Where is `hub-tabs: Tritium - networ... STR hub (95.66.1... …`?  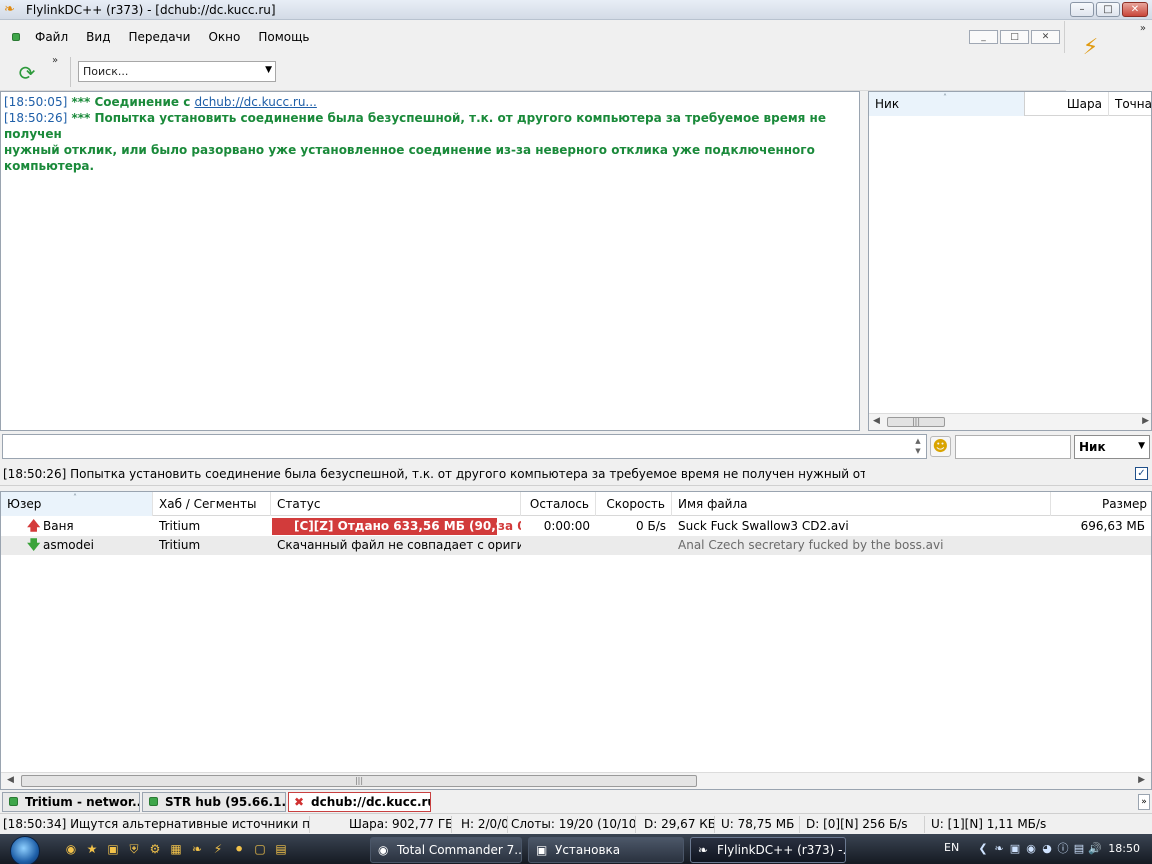
hub-tabs: Tritium - networ... STR hub (95.66.1... … is located at coordinates (576, 802).